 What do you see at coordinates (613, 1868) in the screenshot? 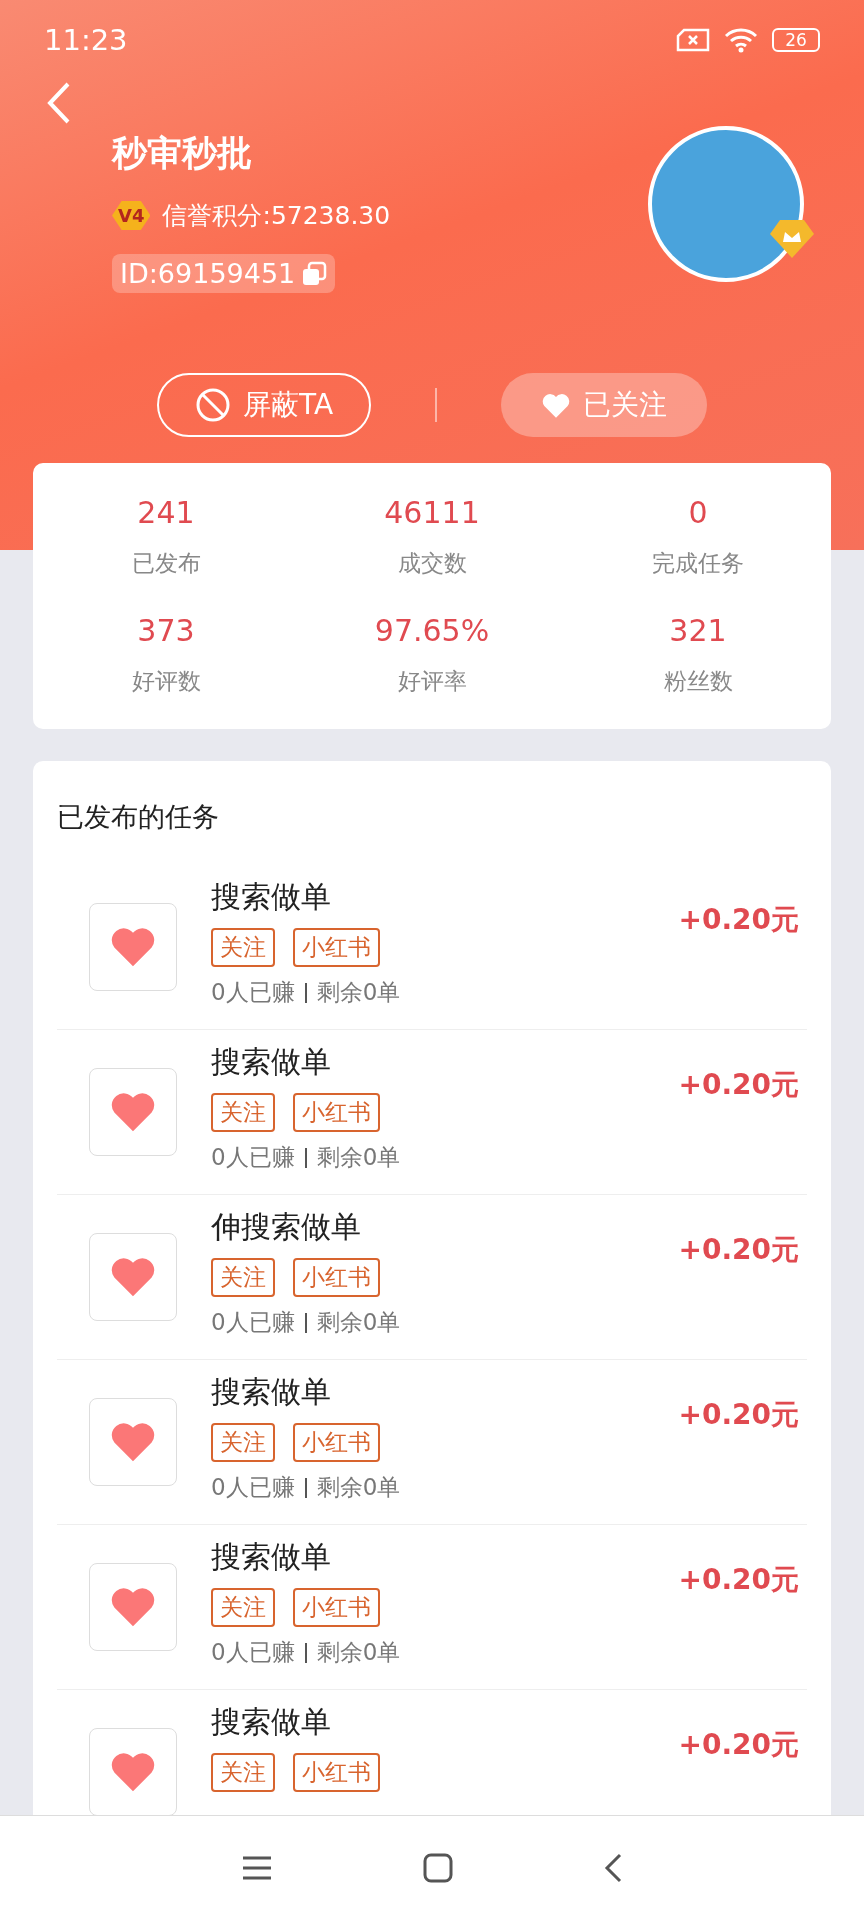
I see `back-icon` at bounding box center [613, 1868].